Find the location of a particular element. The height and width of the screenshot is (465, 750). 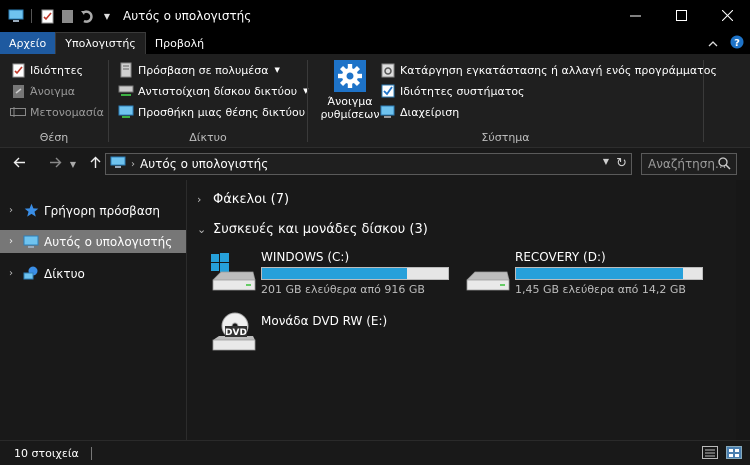

drive-c: WINDOWS (C:) 201 GB ελεύθερα από 916 GB is located at coordinates (329, 274).